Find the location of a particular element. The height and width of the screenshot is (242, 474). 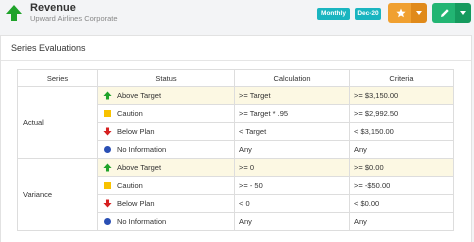

column-header-status: Status is located at coordinates (166, 78).